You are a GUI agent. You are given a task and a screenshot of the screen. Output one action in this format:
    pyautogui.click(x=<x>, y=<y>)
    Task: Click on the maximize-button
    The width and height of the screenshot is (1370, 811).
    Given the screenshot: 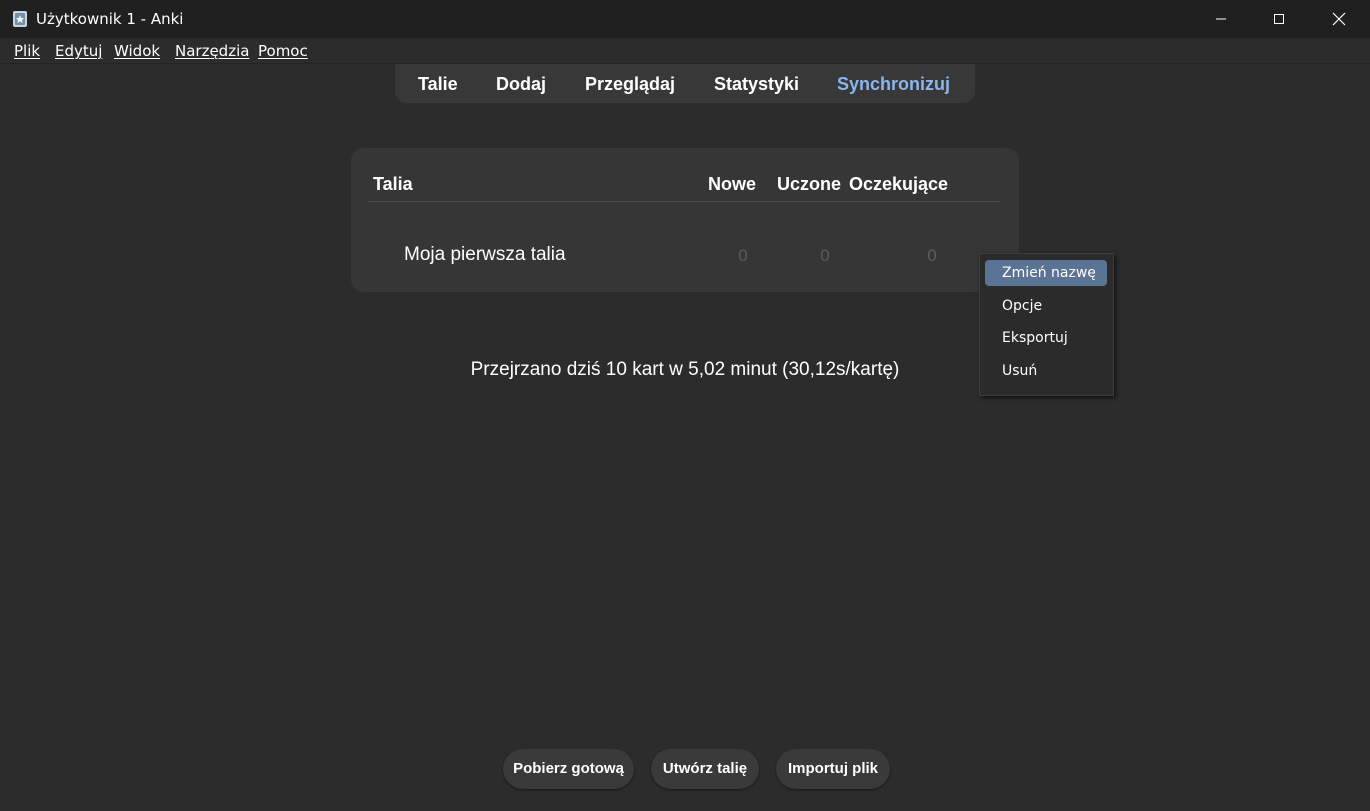 What is the action you would take?
    pyautogui.click(x=1279, y=19)
    